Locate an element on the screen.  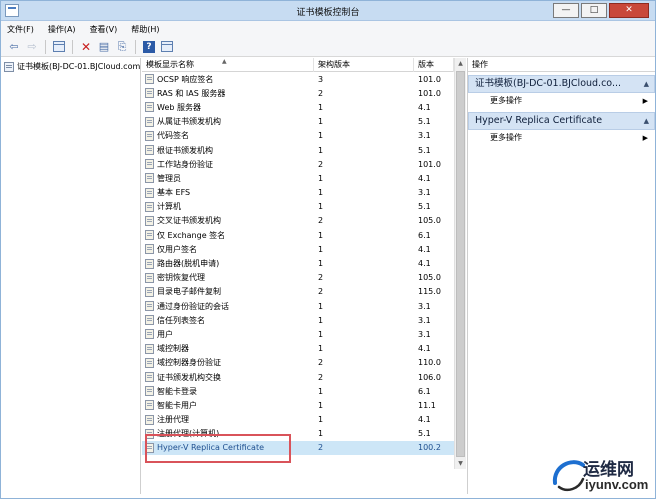
table-row: Hyper-V Replica Certificate 2 100.2 is located at coordinates (298, 448).